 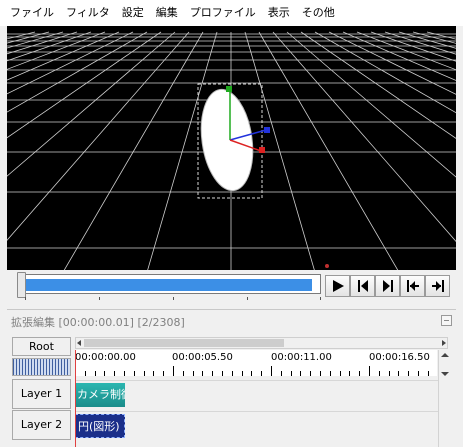 I want to click on seek-bar-fill, so click(x=169, y=285).